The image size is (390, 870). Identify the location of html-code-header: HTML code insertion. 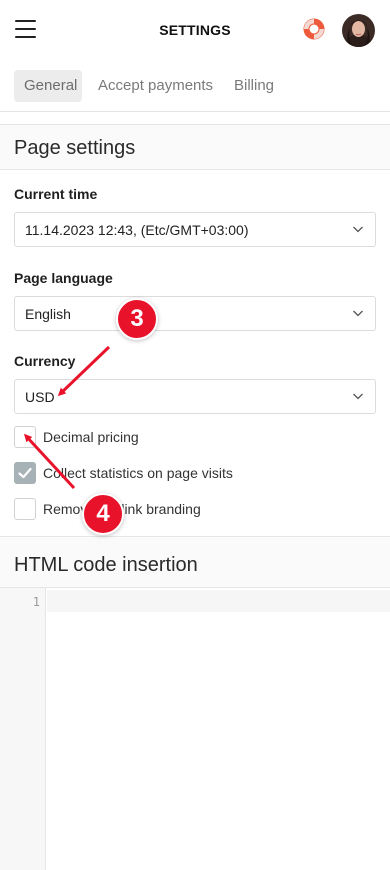
(195, 562).